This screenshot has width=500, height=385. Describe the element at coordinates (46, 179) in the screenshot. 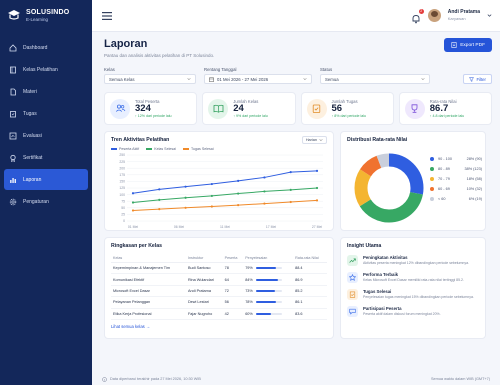

I see `sidebar-item-laporan: Laporan` at that location.